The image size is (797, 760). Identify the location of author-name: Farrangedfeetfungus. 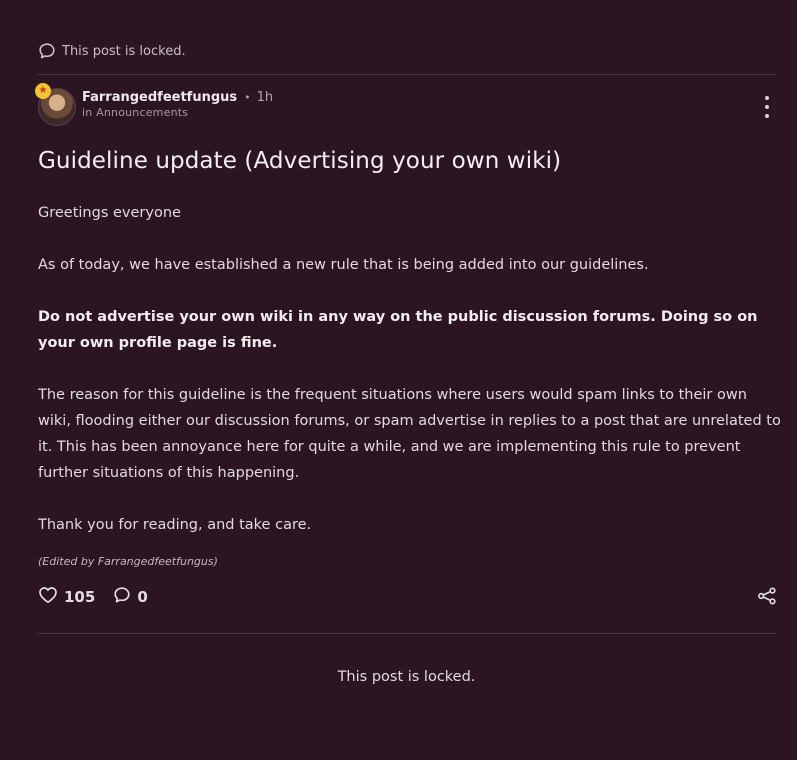
(159, 97).